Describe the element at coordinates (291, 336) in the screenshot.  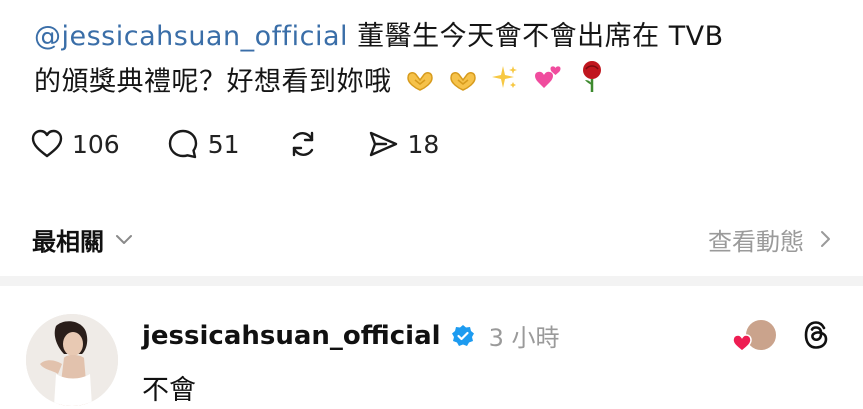
I see `reply-username: jessicahsuan_official` at that location.